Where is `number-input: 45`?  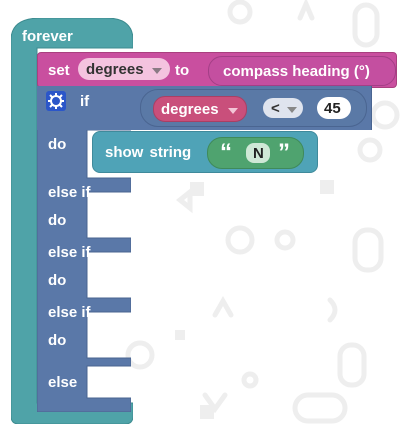 number-input: 45 is located at coordinates (334, 108).